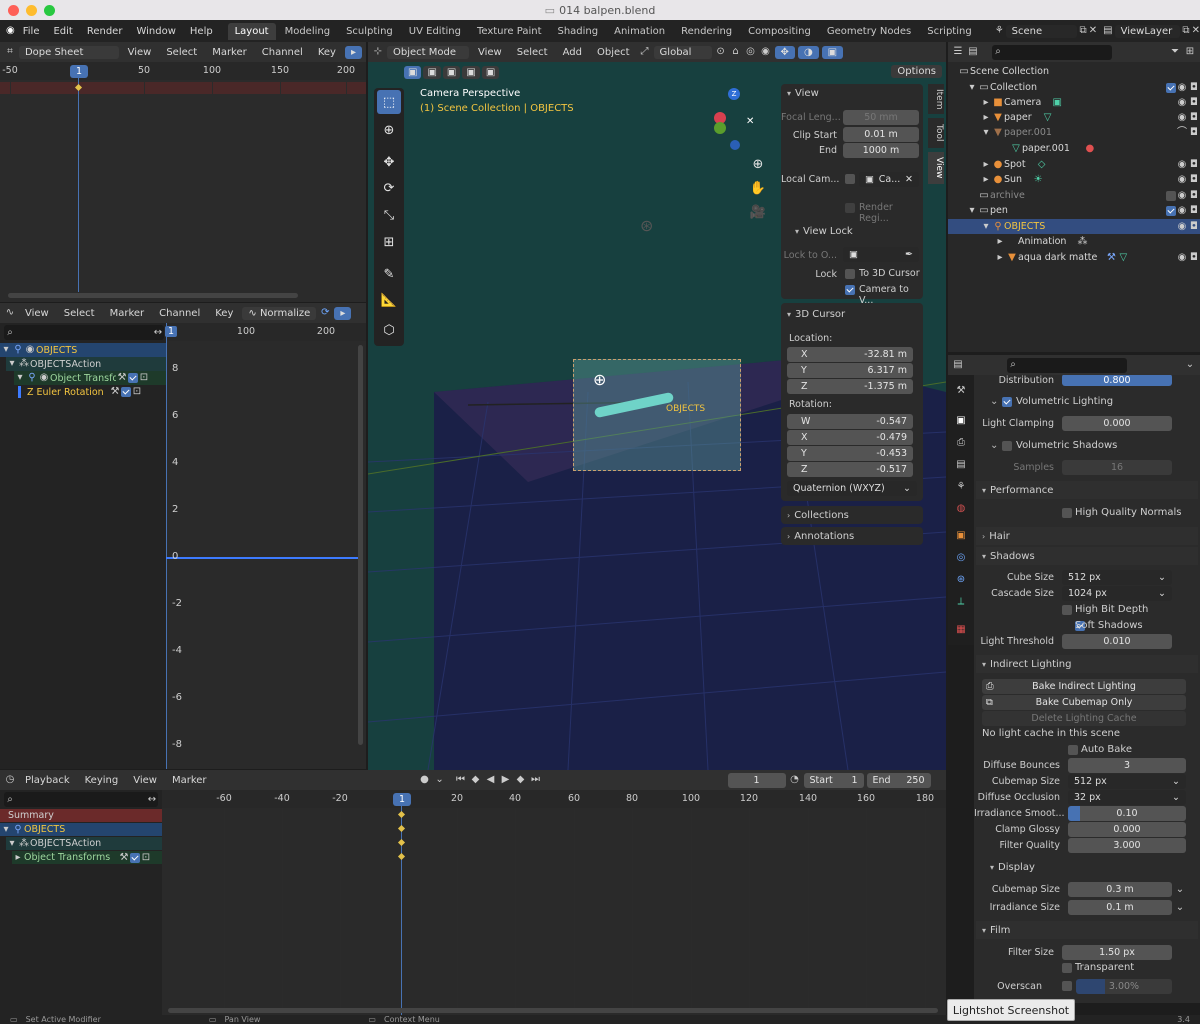  I want to click on object-tab-icon: ▣, so click(961, 536).